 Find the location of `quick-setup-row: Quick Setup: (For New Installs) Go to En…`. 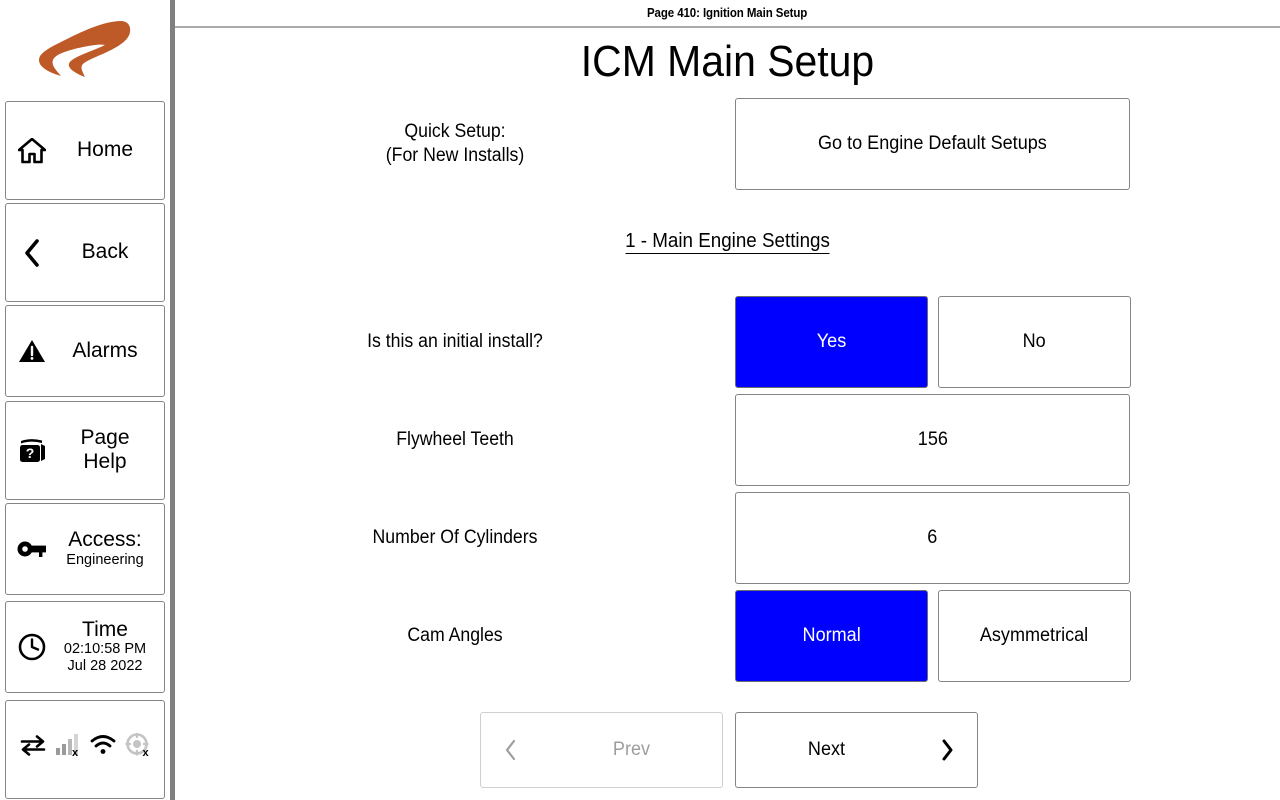

quick-setup-row: Quick Setup: (For New Installs) Go to En… is located at coordinates (727, 144).